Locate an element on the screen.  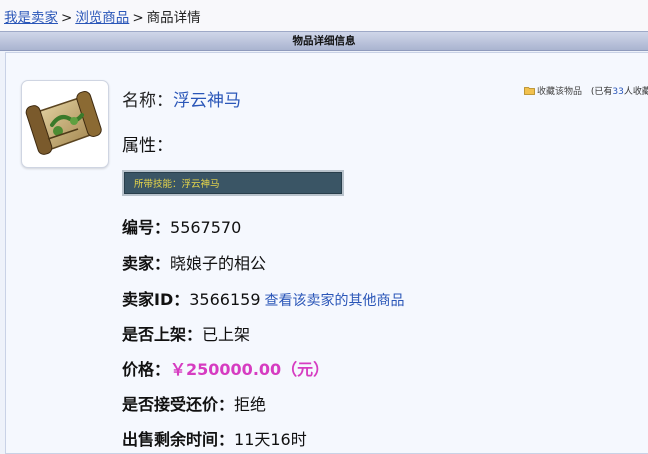
favorite-prefix: (已有 is located at coordinates (601, 92).